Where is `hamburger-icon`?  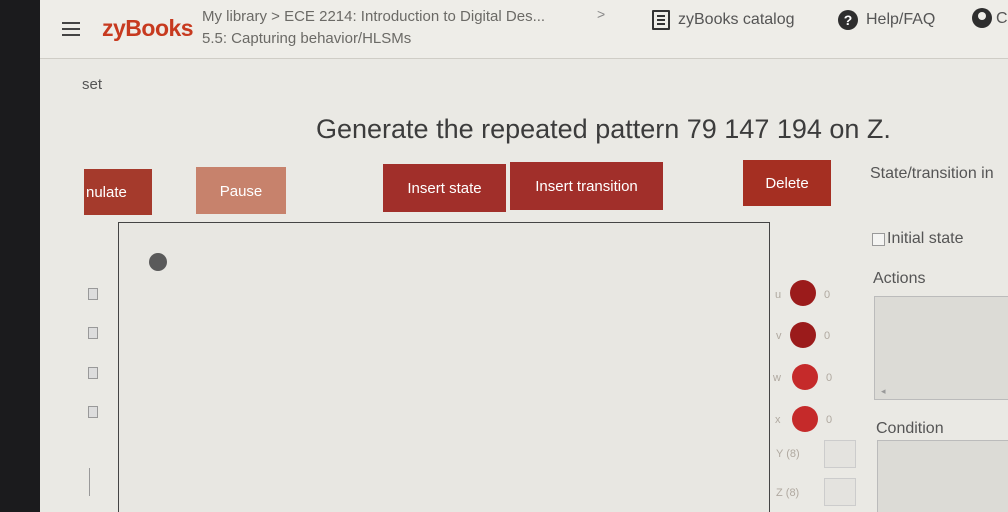 hamburger-icon is located at coordinates (71, 29).